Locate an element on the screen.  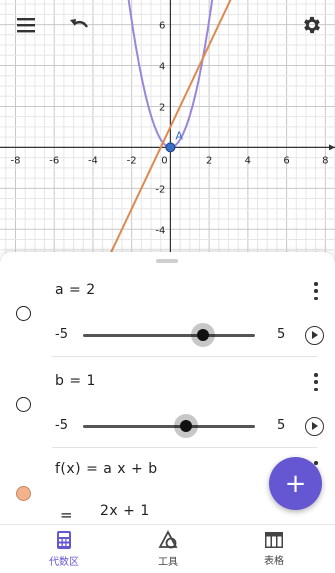
row-a-menu-icon is located at coordinates (316, 291).